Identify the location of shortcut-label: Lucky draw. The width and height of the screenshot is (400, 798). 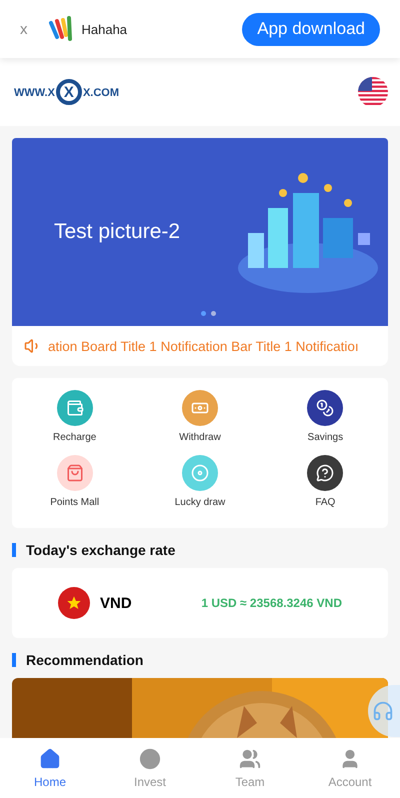
(200, 502).